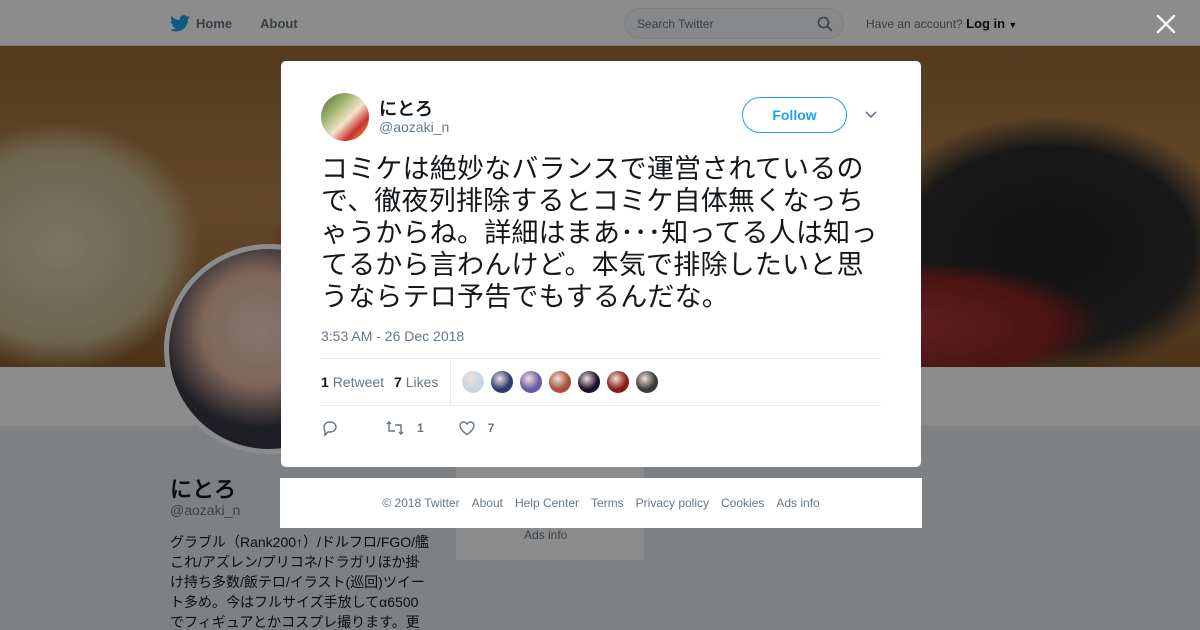 Image resolution: width=1200 pixels, height=630 pixels. I want to click on like-stat: 7 Likes, so click(416, 382).